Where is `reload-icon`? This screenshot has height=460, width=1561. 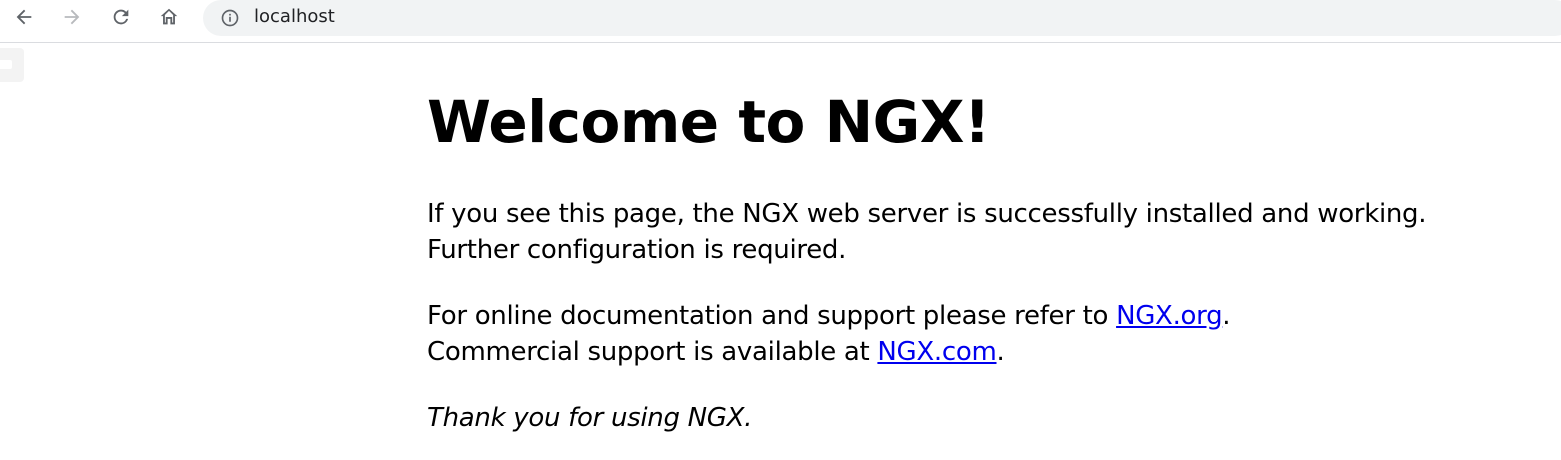 reload-icon is located at coordinates (121, 17).